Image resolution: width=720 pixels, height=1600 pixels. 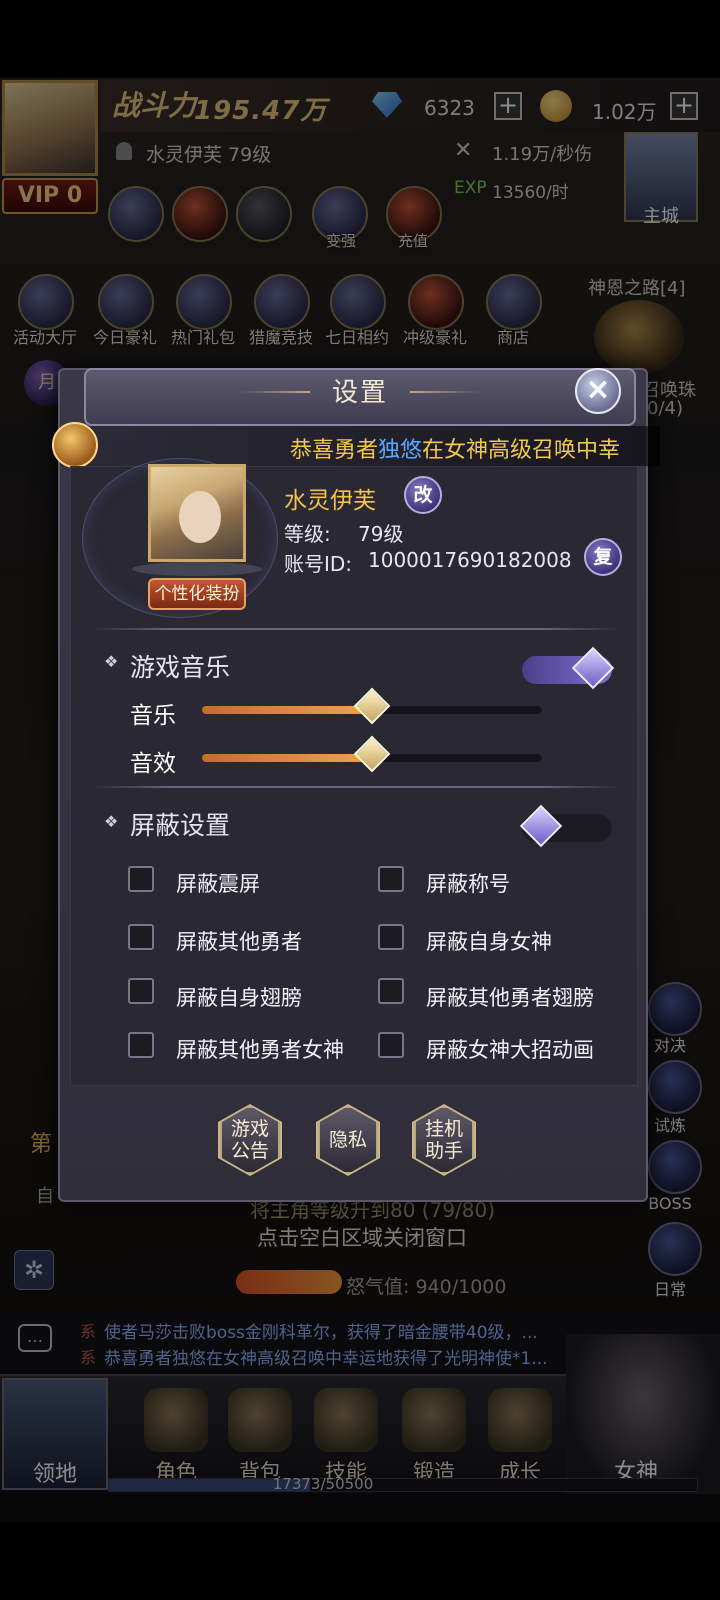 I want to click on afk-helper-line-2: 助手, so click(x=443, y=1151).